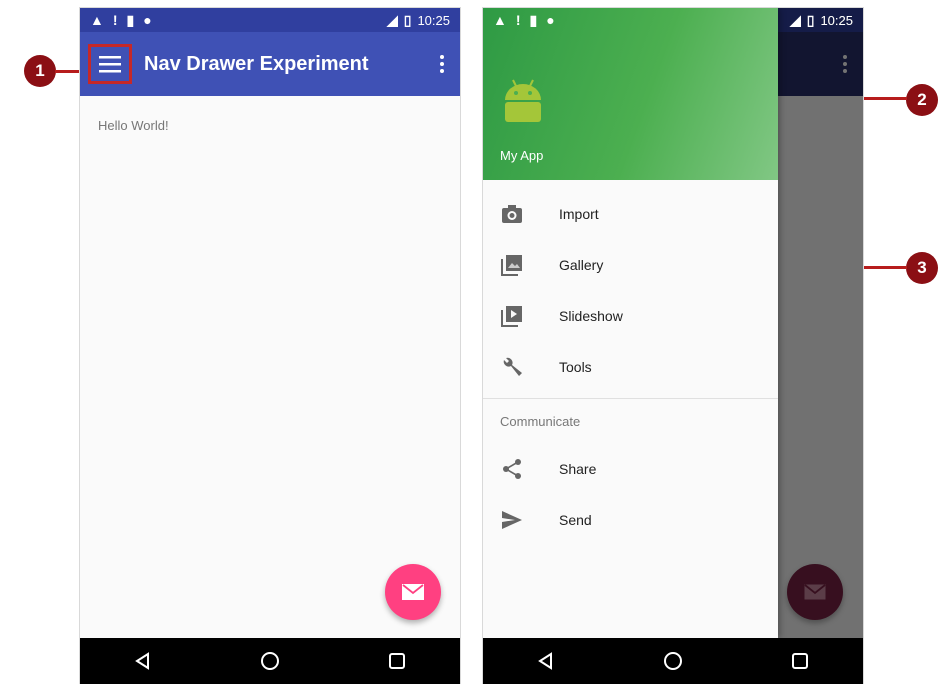 The height and width of the screenshot is (684, 944). I want to click on drawer-item-slideshow: Slideshow, so click(630, 315).